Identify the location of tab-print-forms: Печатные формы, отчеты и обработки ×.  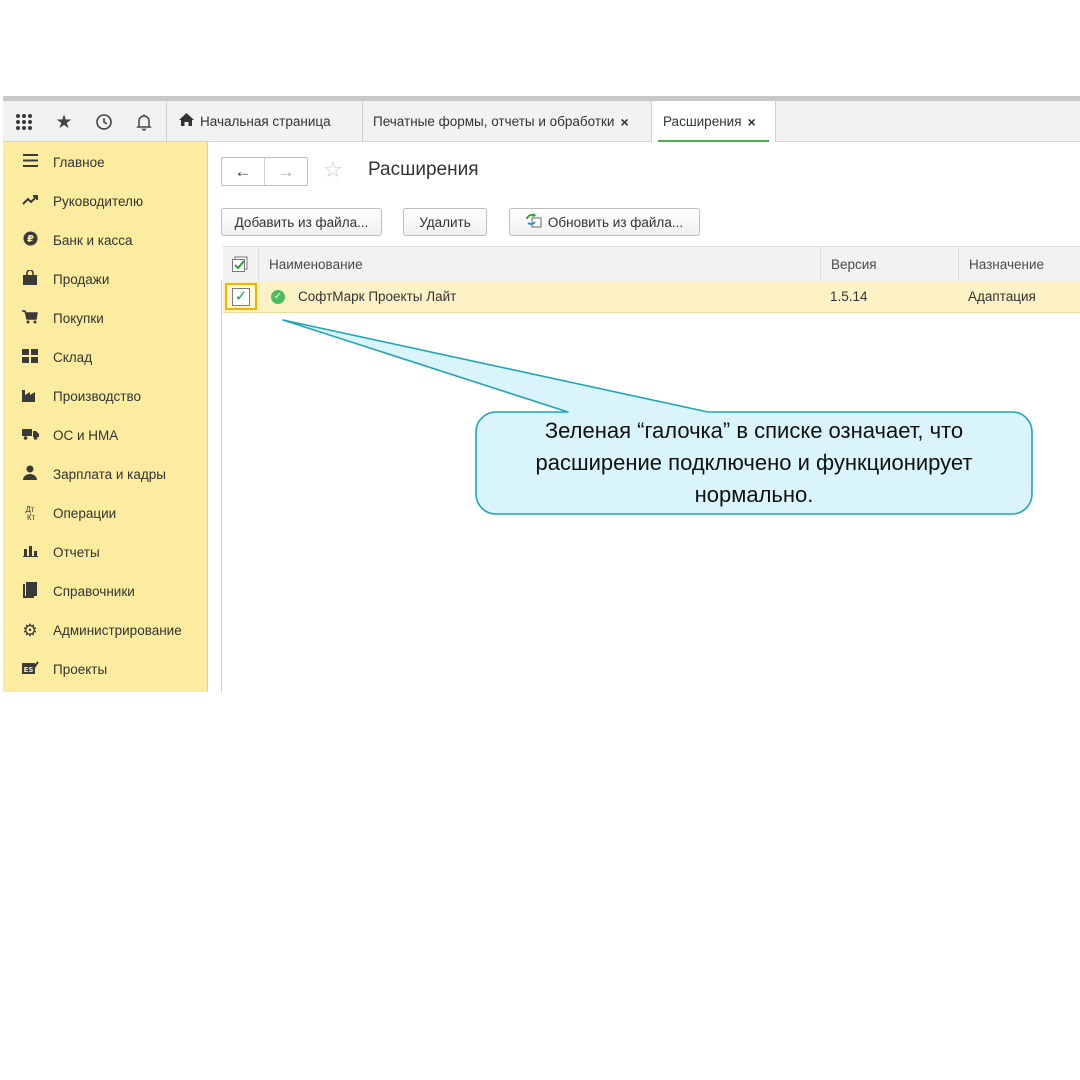
(507, 121).